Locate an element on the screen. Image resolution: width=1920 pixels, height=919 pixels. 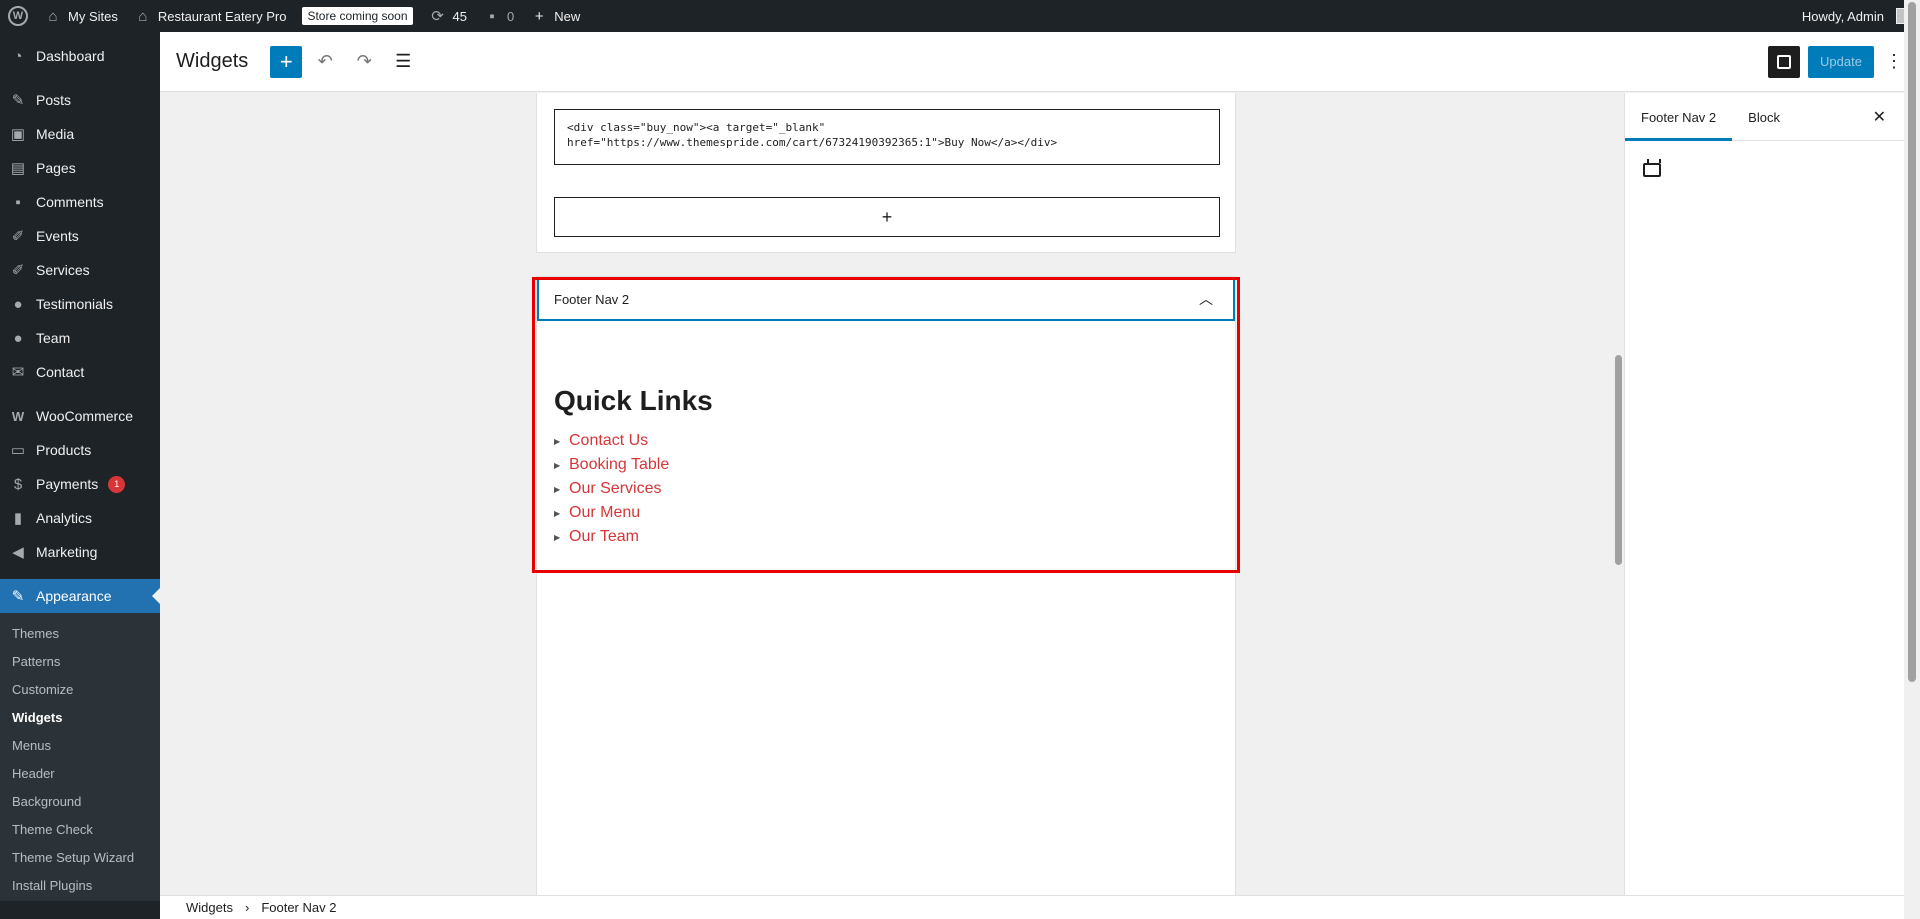
sidebar-item-services: ✐ Services is located at coordinates (80, 270).